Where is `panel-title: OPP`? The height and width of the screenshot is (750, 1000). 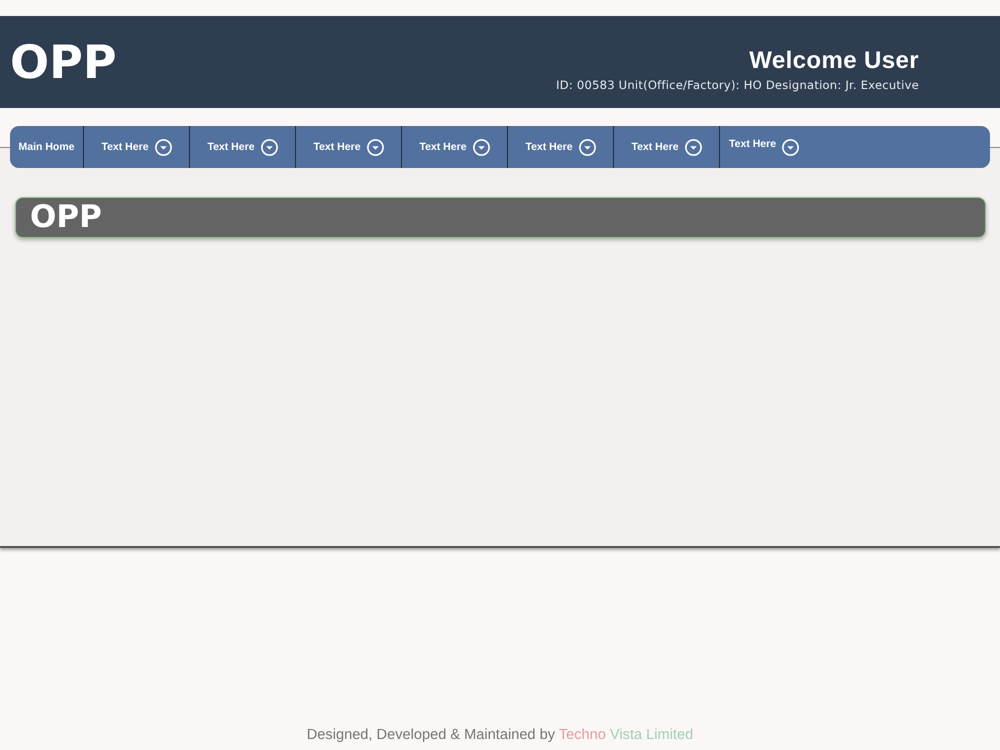 panel-title: OPP is located at coordinates (66, 217).